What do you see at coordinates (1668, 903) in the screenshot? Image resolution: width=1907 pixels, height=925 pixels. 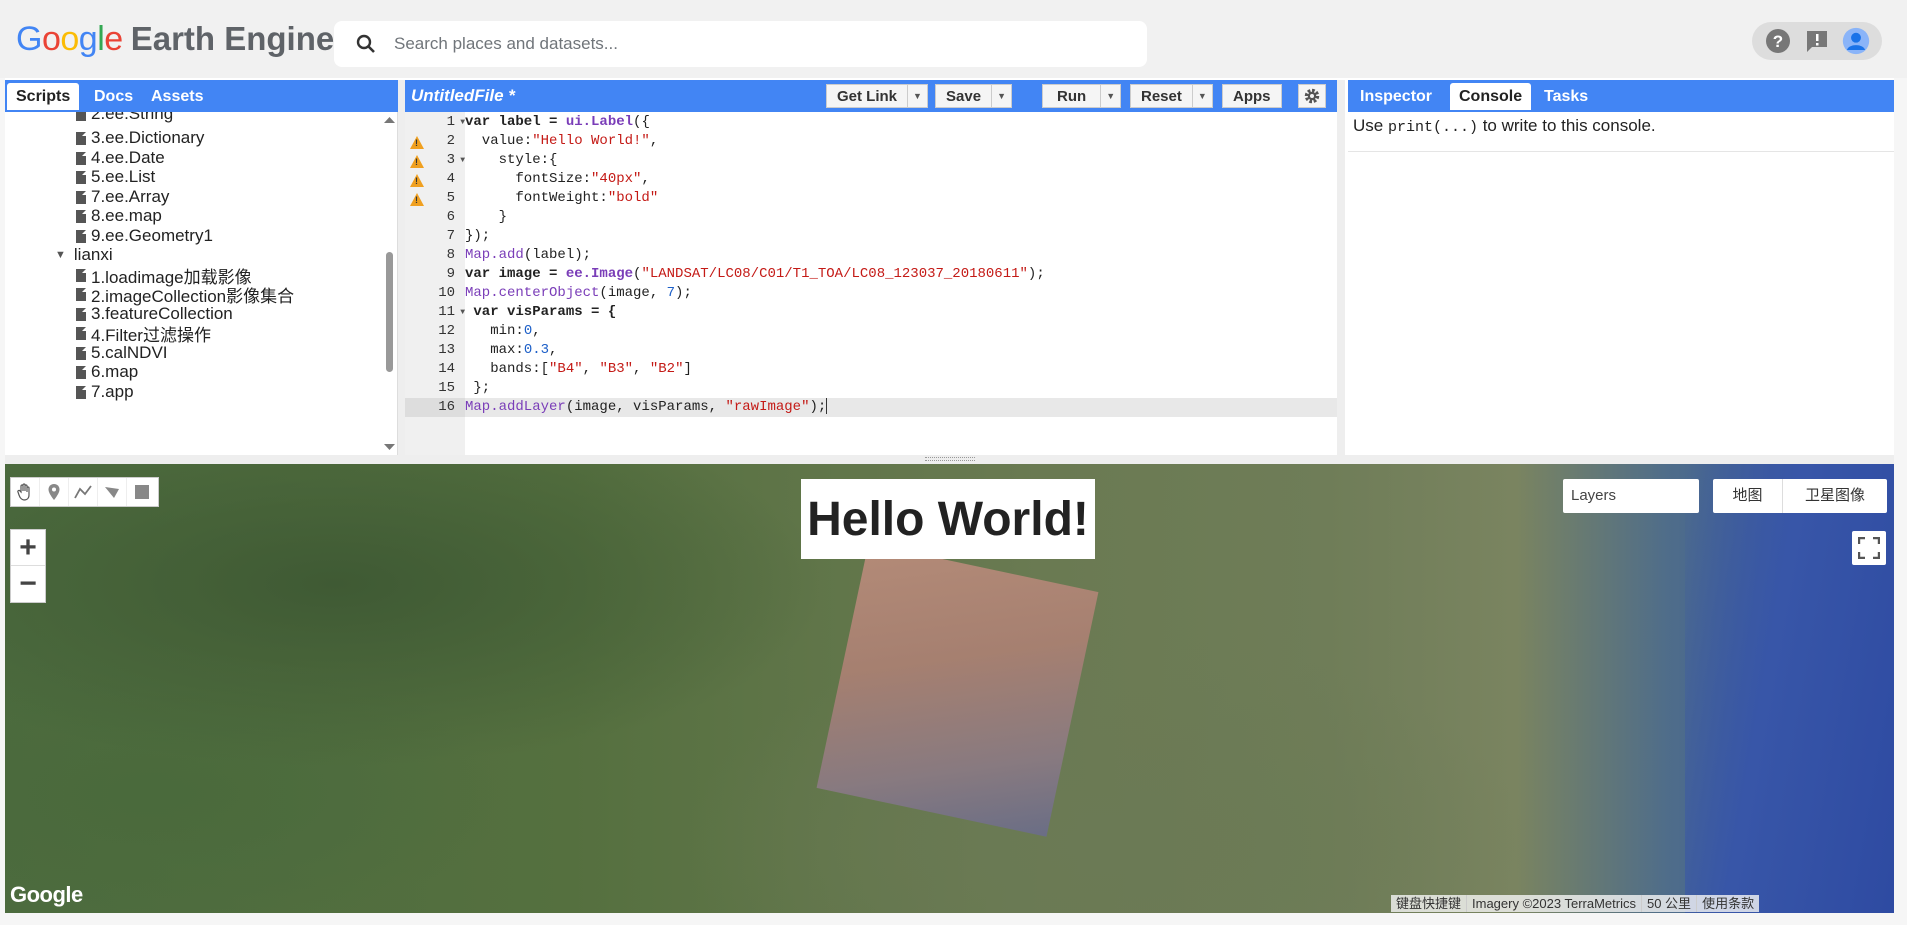 I see `scale-label: 50 公里` at bounding box center [1668, 903].